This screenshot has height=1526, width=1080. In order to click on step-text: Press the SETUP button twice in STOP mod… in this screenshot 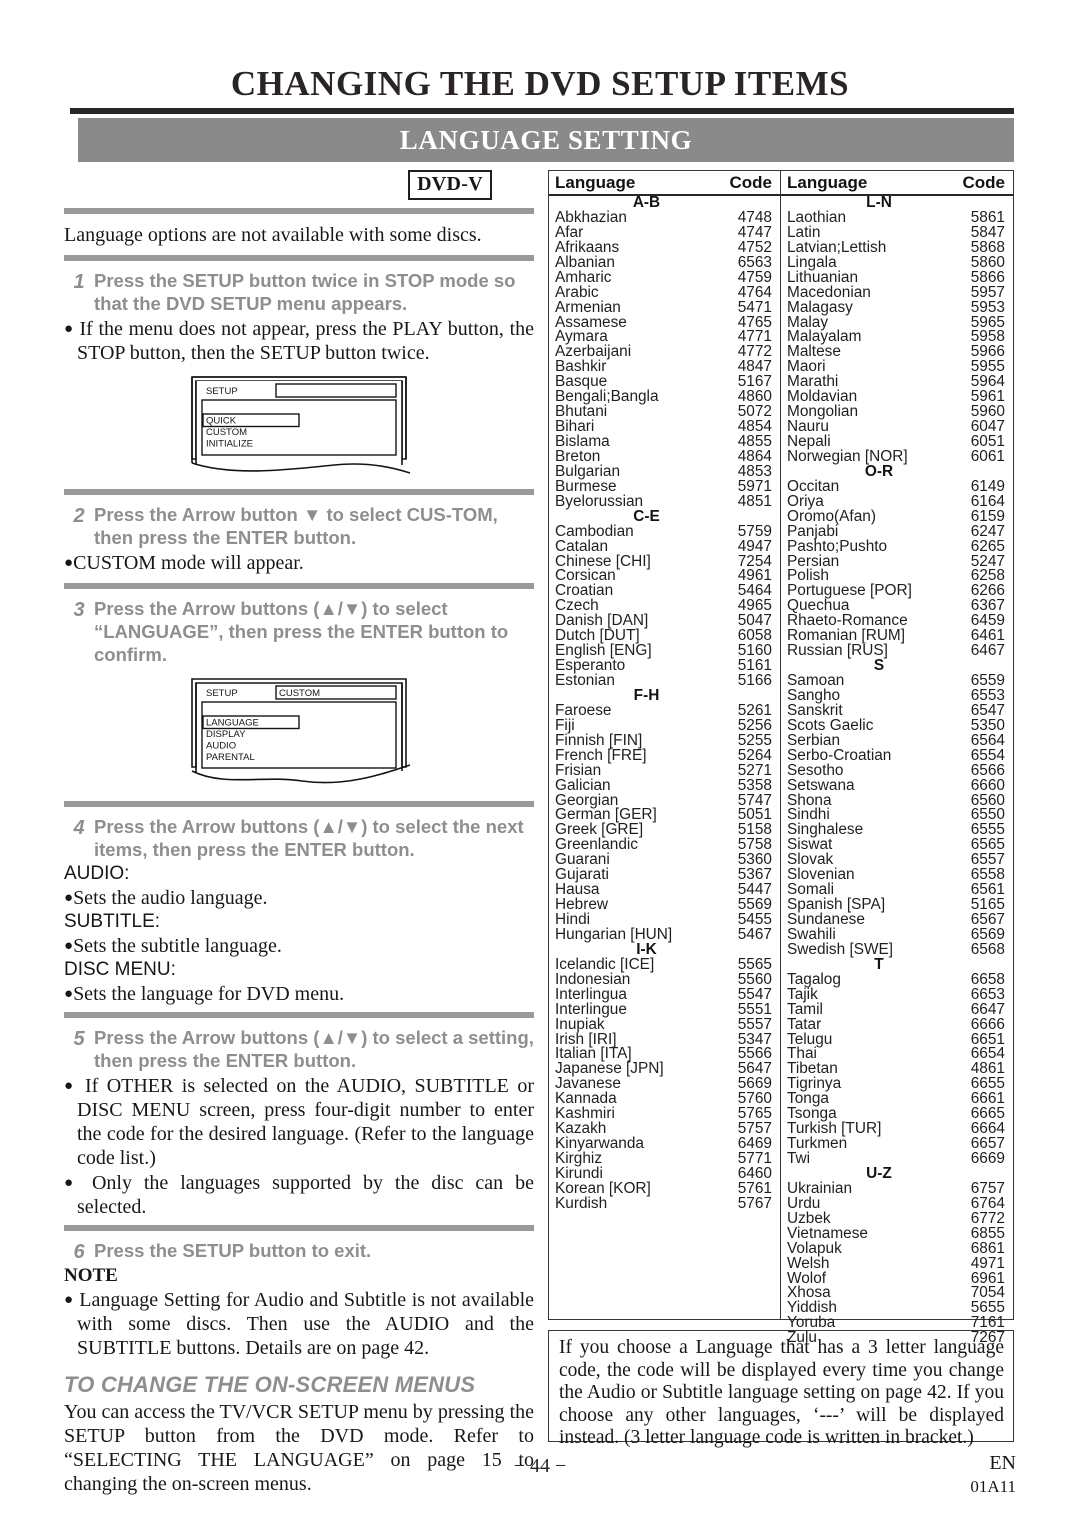, I will do `click(305, 292)`.